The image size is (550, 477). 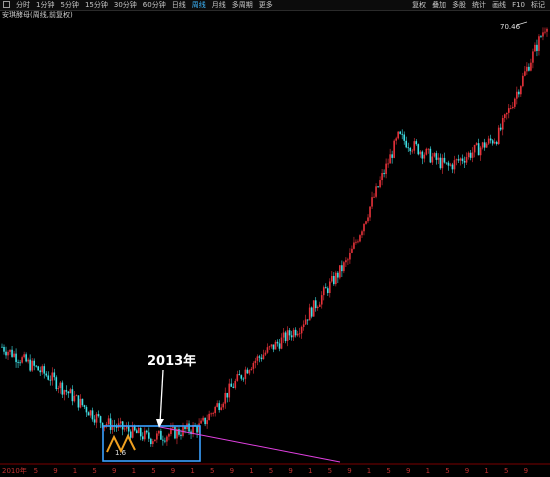 What do you see at coordinates (14, 470) in the screenshot?
I see `x-axis-tick-label: 2010年` at bounding box center [14, 470].